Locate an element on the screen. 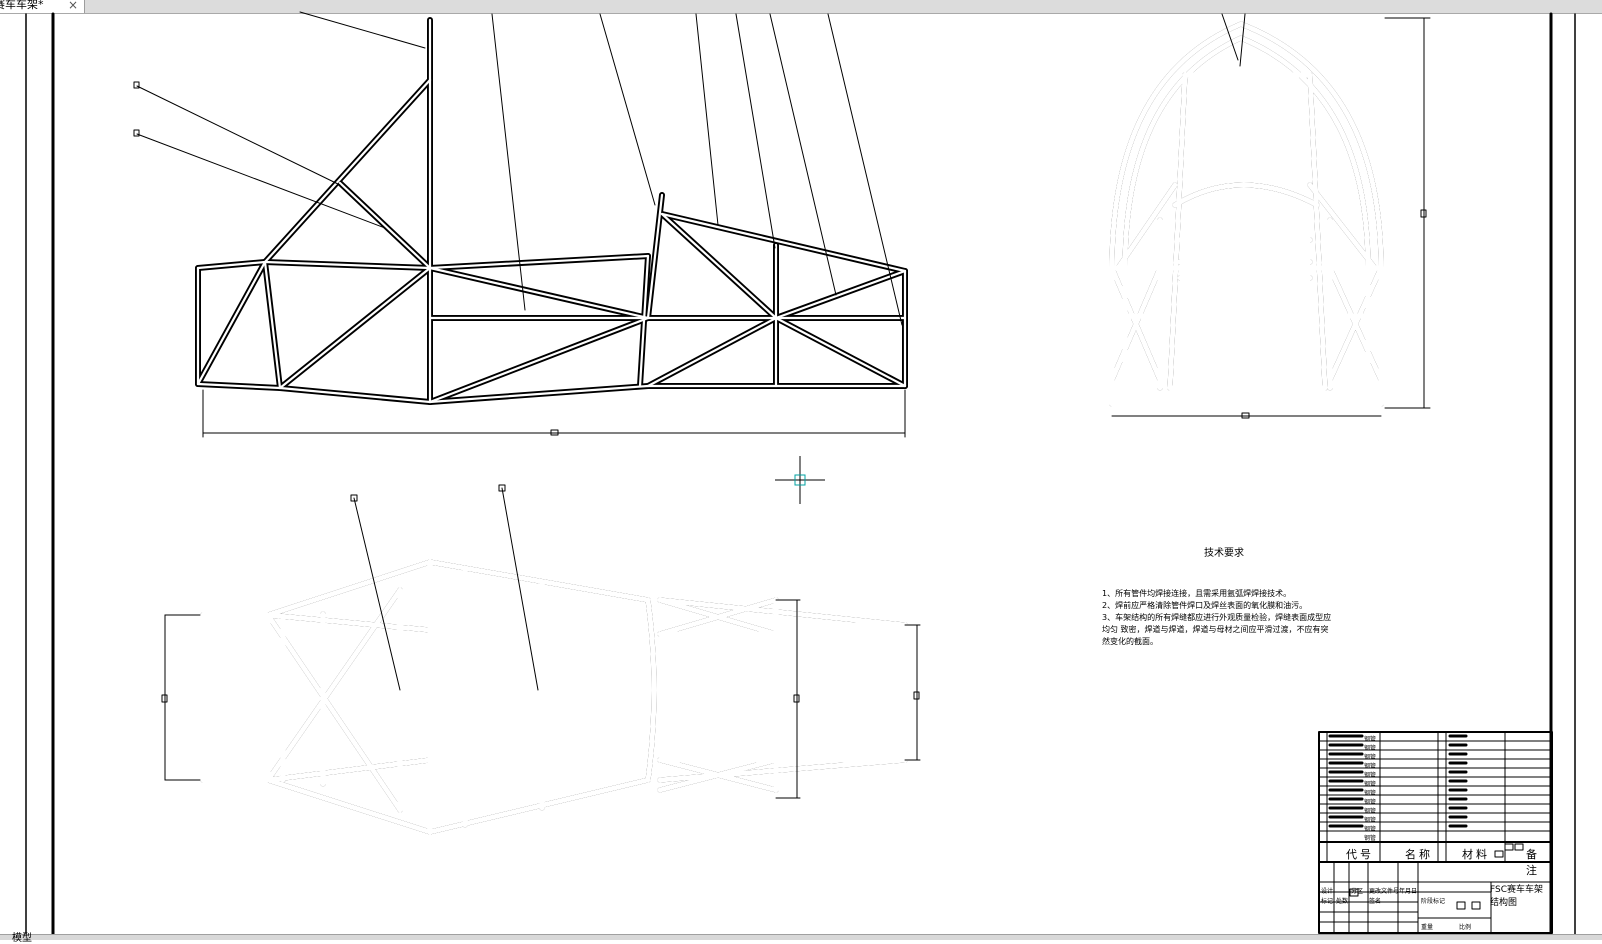  drawing-name: FSC赛车车架结构图 is located at coordinates (1517, 896).